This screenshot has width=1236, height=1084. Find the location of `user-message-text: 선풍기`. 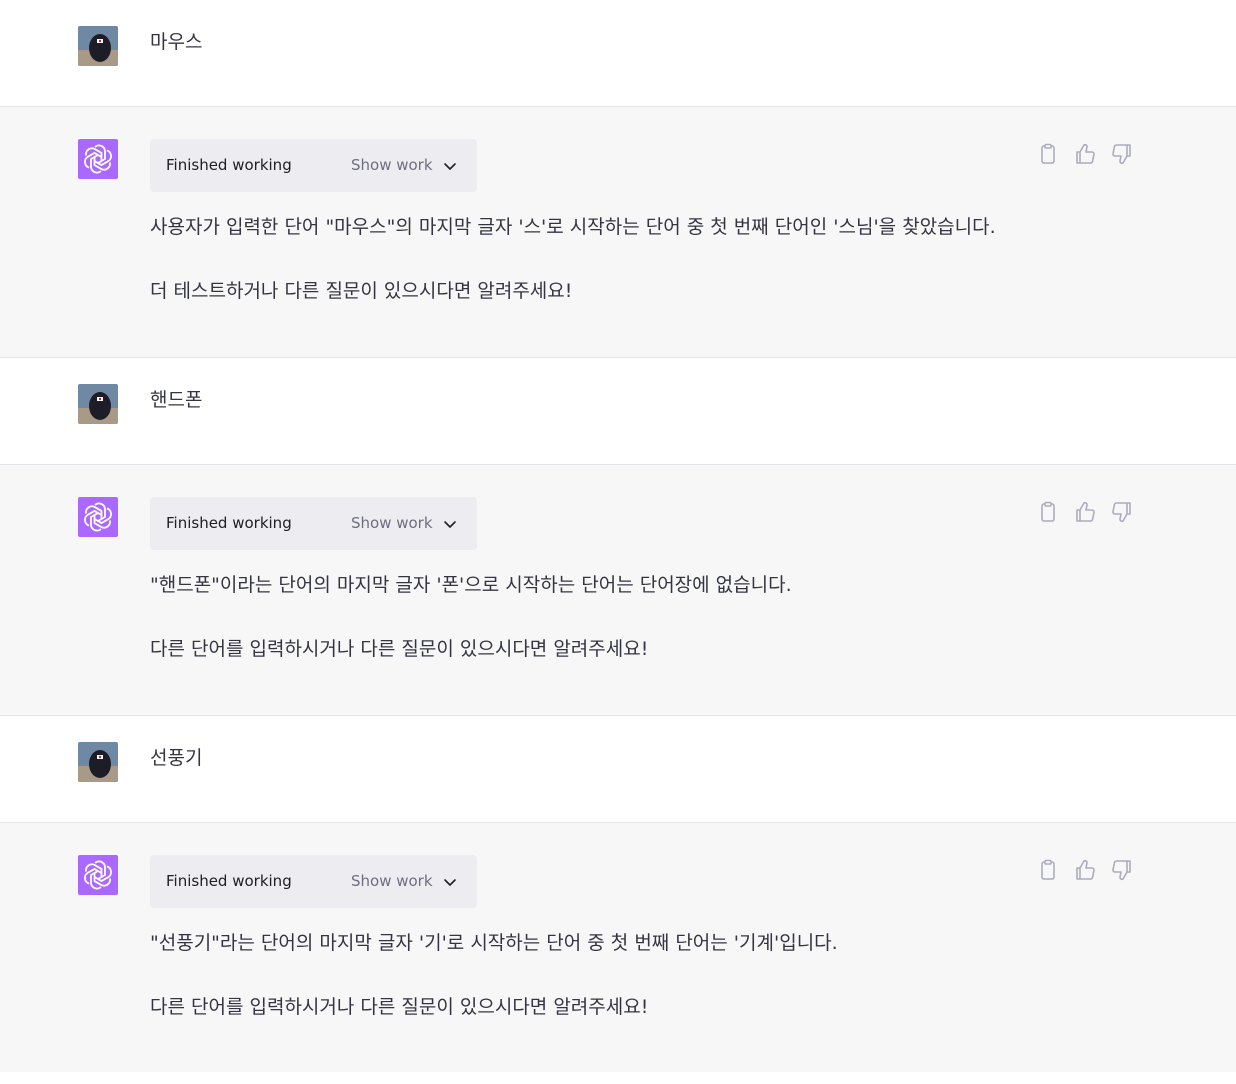

user-message-text: 선풍기 is located at coordinates (176, 758).